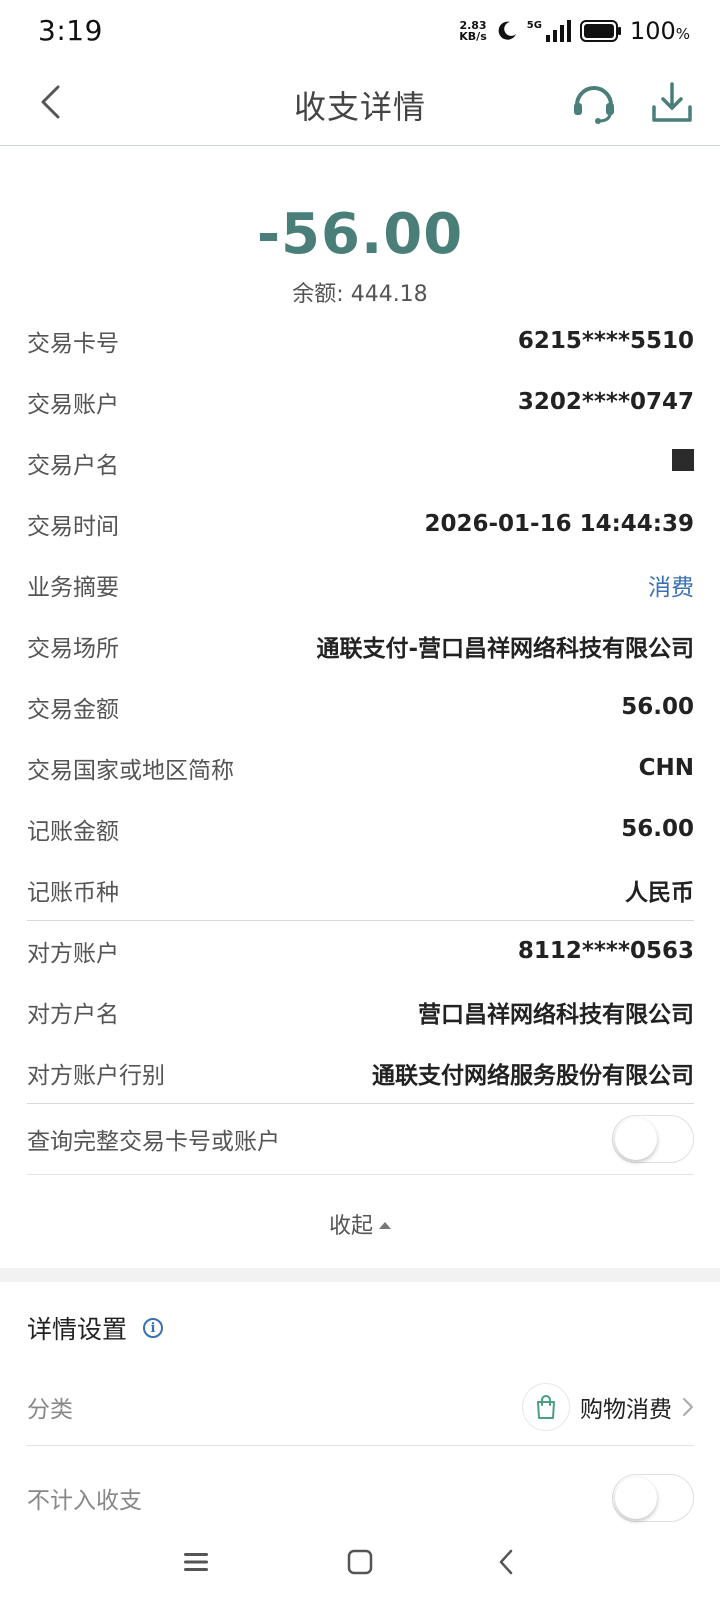 This screenshot has width=720, height=1600. What do you see at coordinates (360, 31) in the screenshot?
I see `status-bar: 3:19 2.83 KB/s 5G 100%` at bounding box center [360, 31].